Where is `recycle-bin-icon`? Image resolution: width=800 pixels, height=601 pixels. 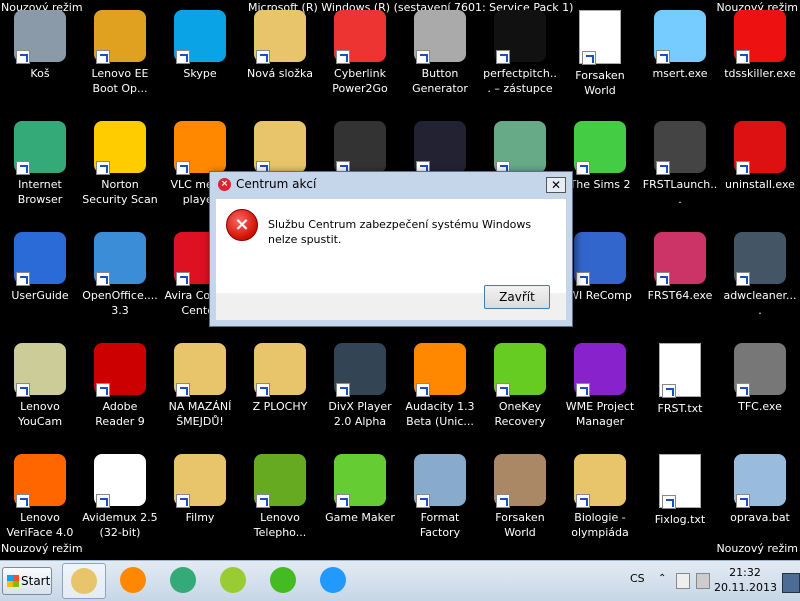
recycle-bin-icon is located at coordinates (40, 37).